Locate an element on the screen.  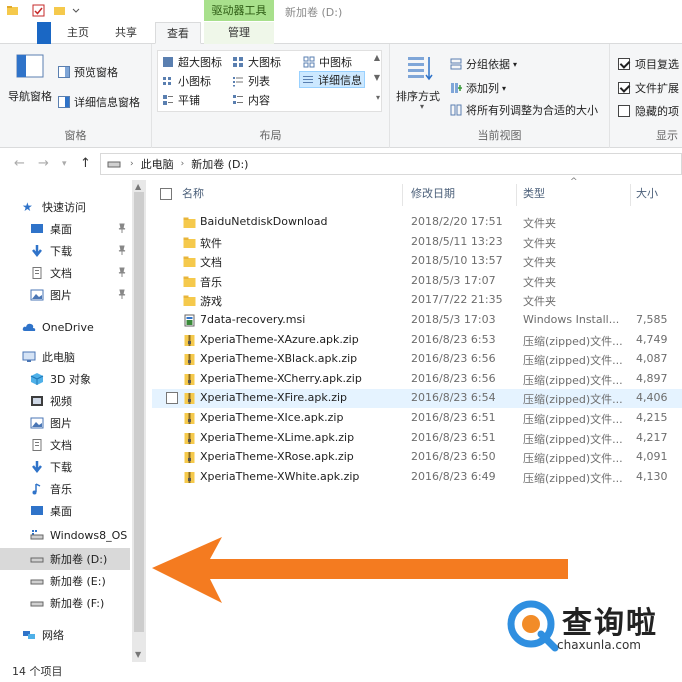
tab-manage: 管理 is located at coordinates (239, 33).